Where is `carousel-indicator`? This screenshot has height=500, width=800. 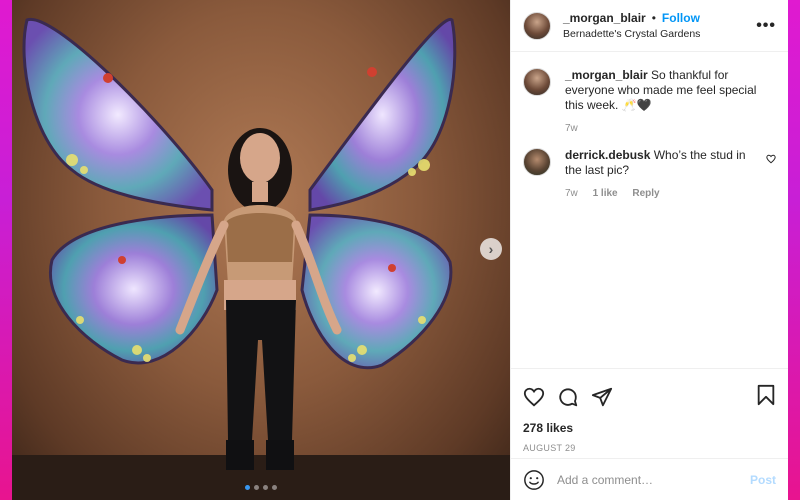 carousel-indicator is located at coordinates (261, 487).